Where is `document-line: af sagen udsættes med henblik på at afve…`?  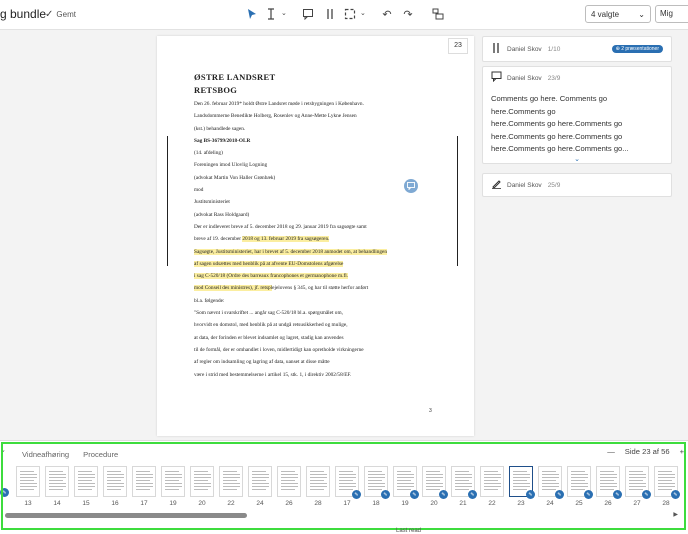
document-line: af sagen udsættes med henblik på at afve… is located at coordinates (314, 264).